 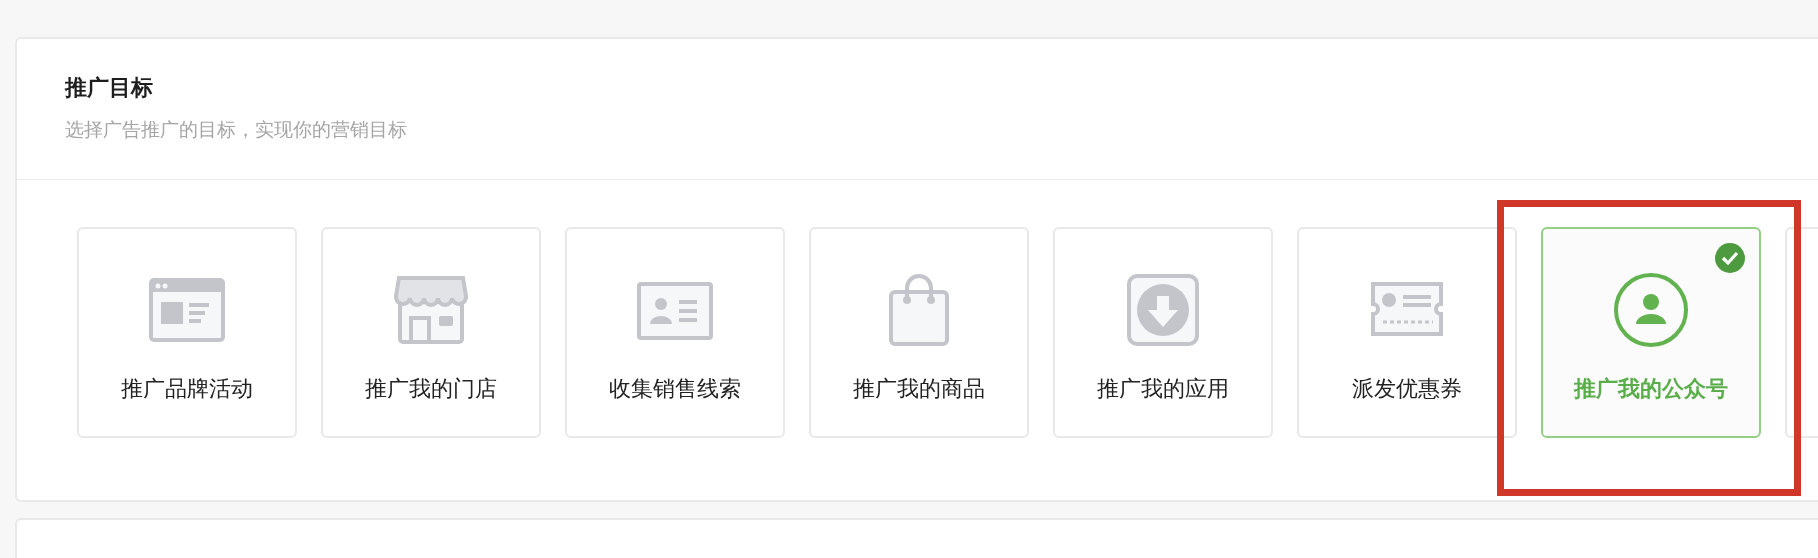 I want to click on goal-card: 收集销售线索, so click(x=675, y=332).